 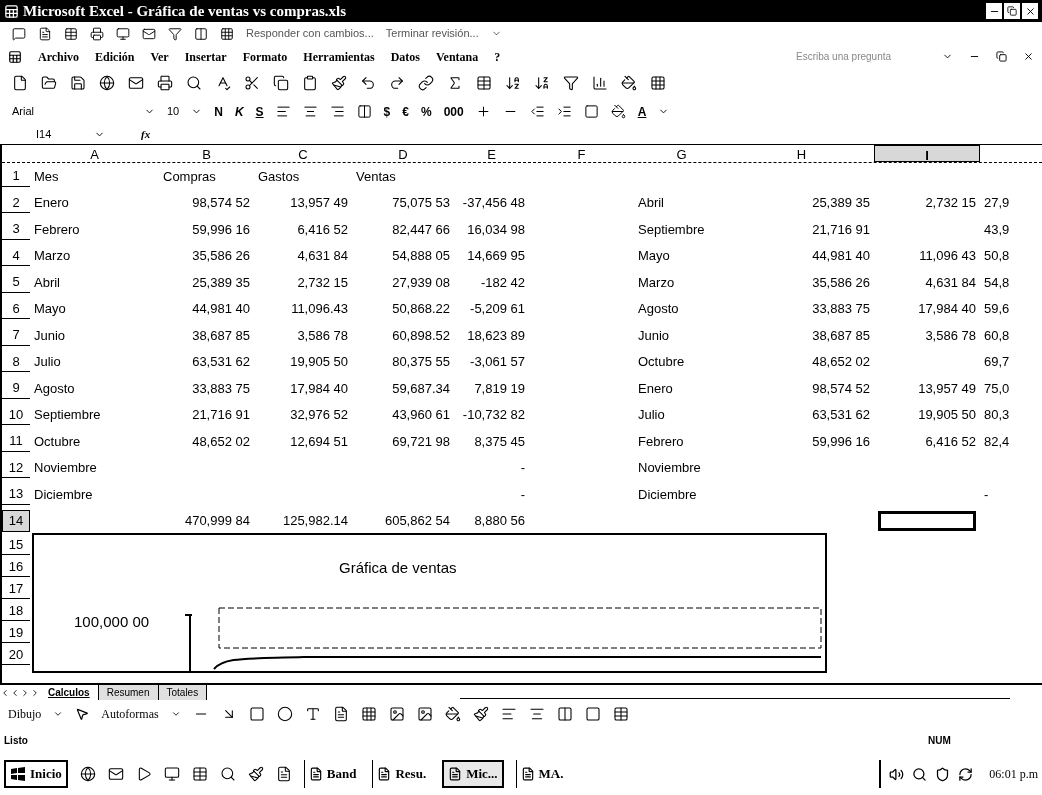 What do you see at coordinates (600, 83) in the screenshot?
I see `bar-chart-icon` at bounding box center [600, 83].